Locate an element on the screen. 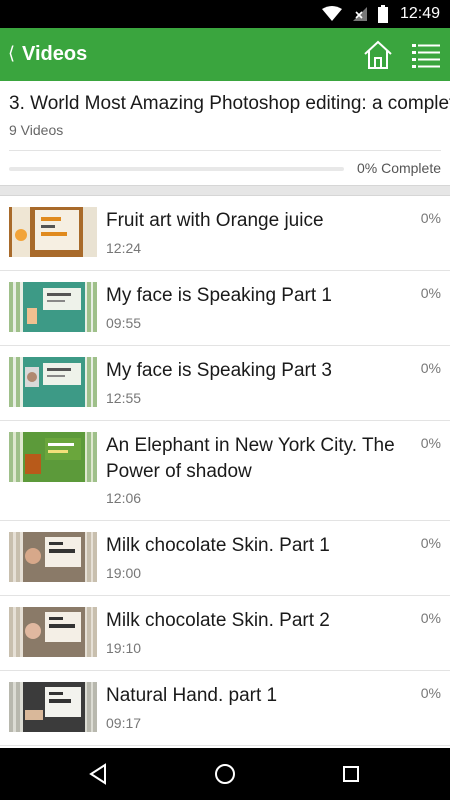 This screenshot has height=800, width=450. list-menu-icon is located at coordinates (426, 56).